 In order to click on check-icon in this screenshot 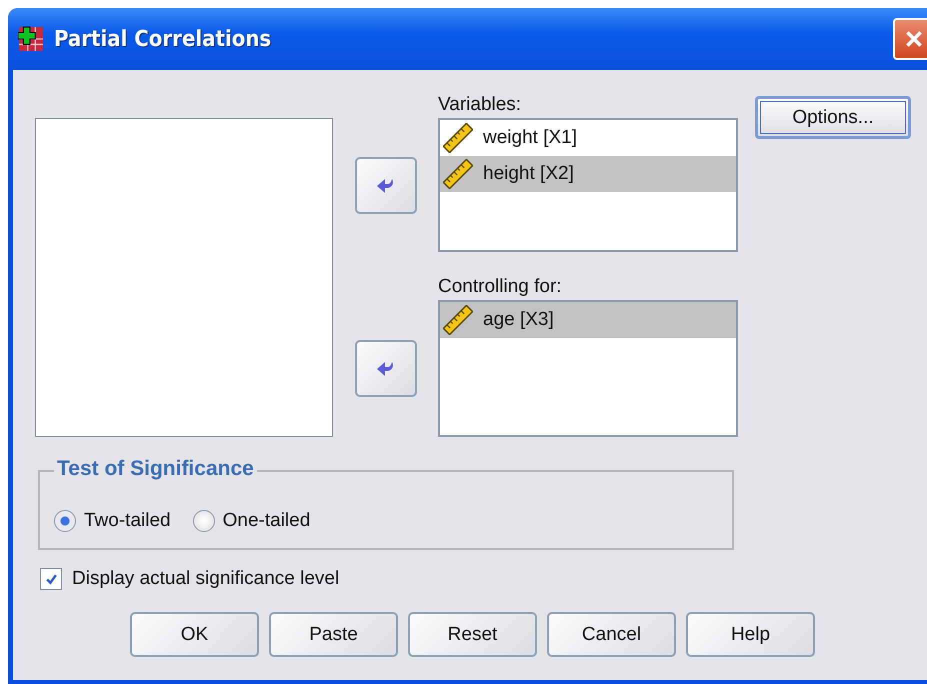, I will do `click(51, 579)`.